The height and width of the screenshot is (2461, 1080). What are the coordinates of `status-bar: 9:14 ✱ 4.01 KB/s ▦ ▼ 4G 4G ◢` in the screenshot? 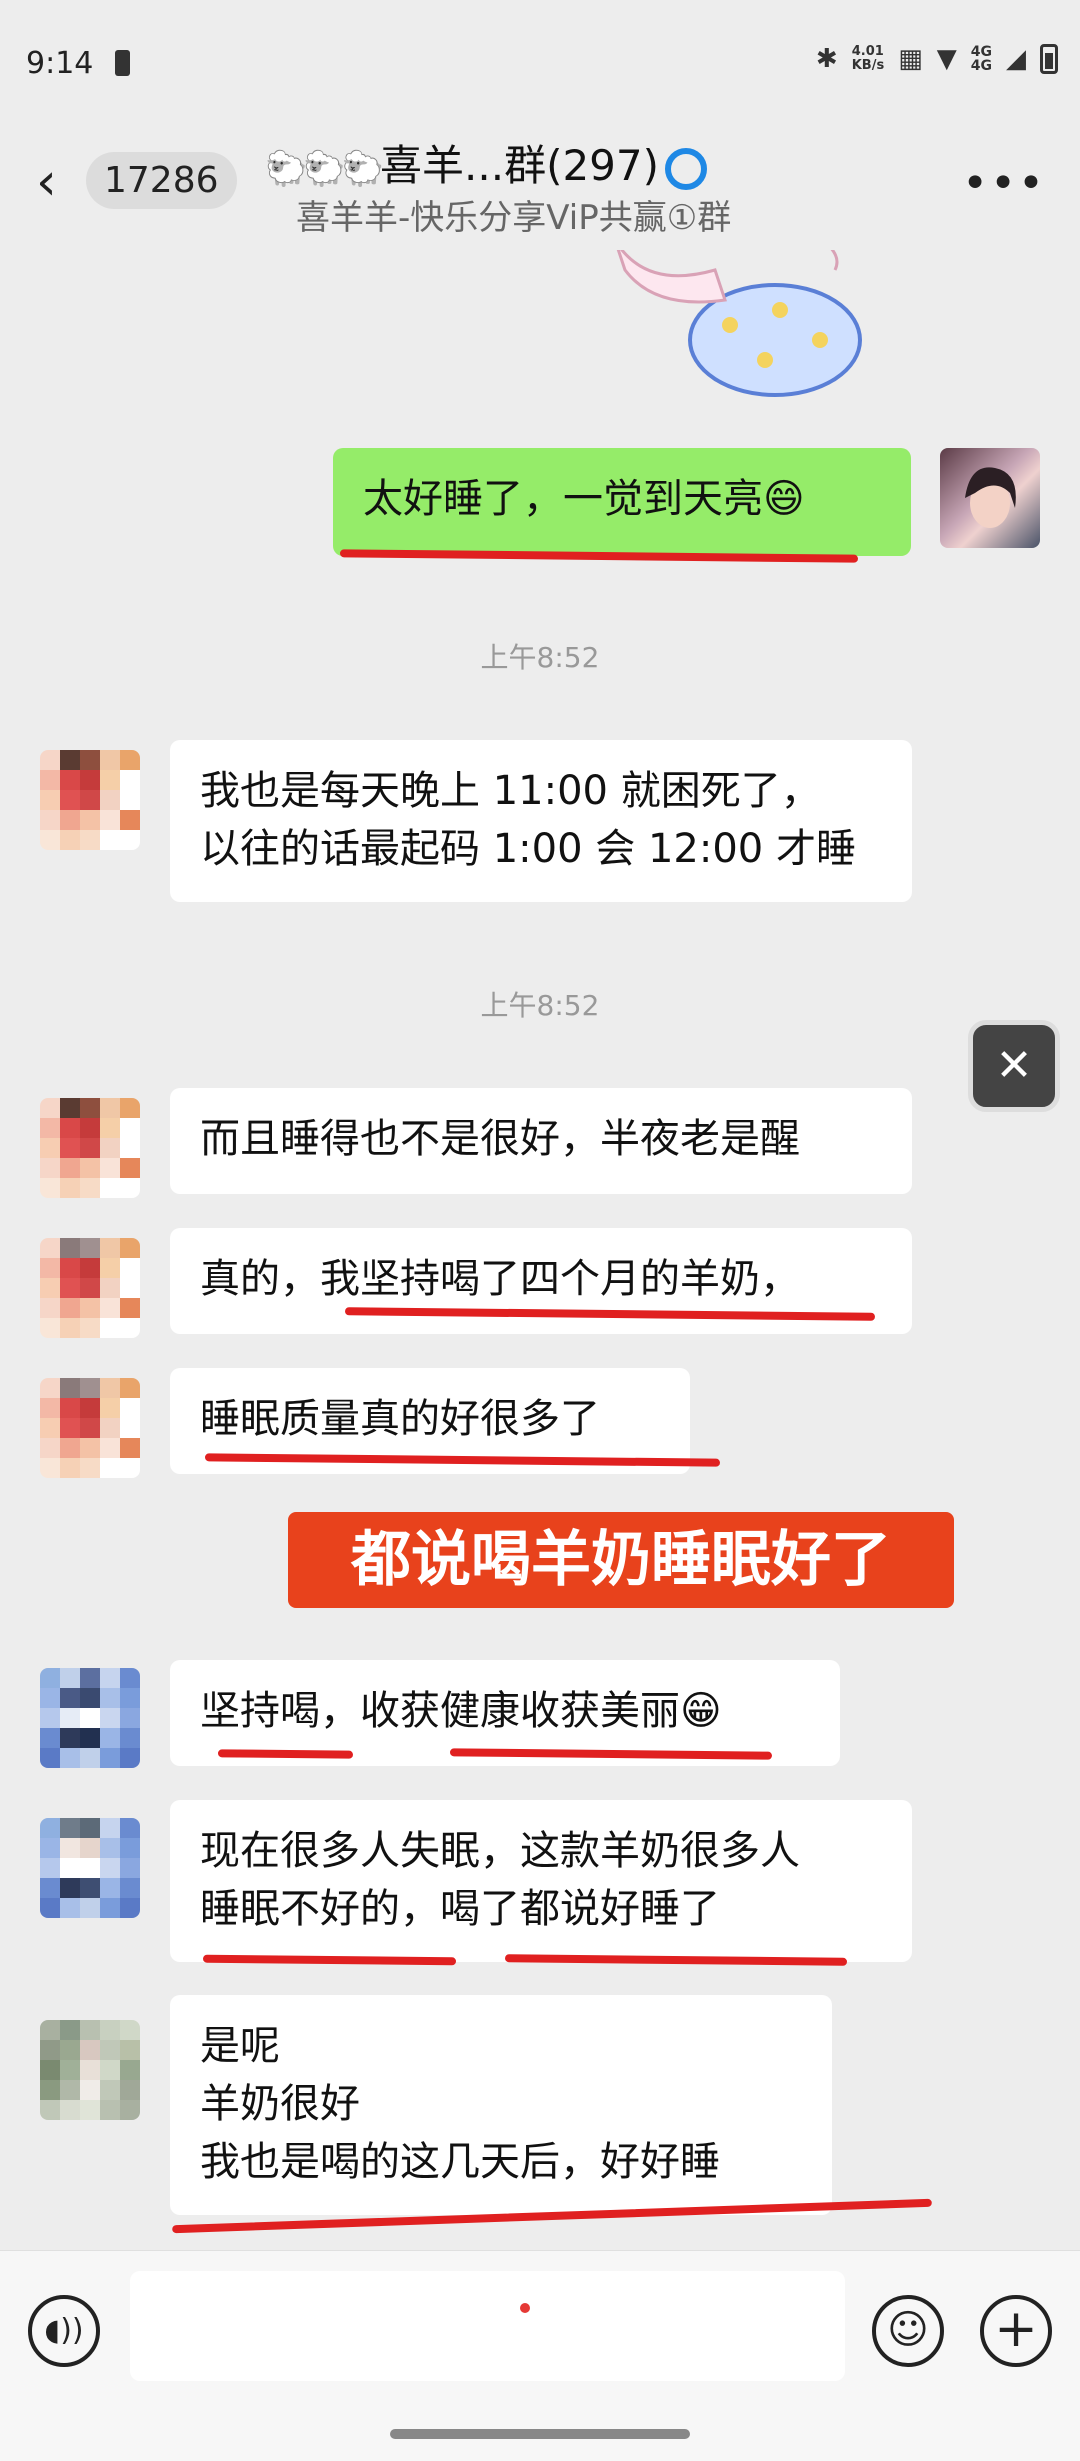 It's located at (540, 65).